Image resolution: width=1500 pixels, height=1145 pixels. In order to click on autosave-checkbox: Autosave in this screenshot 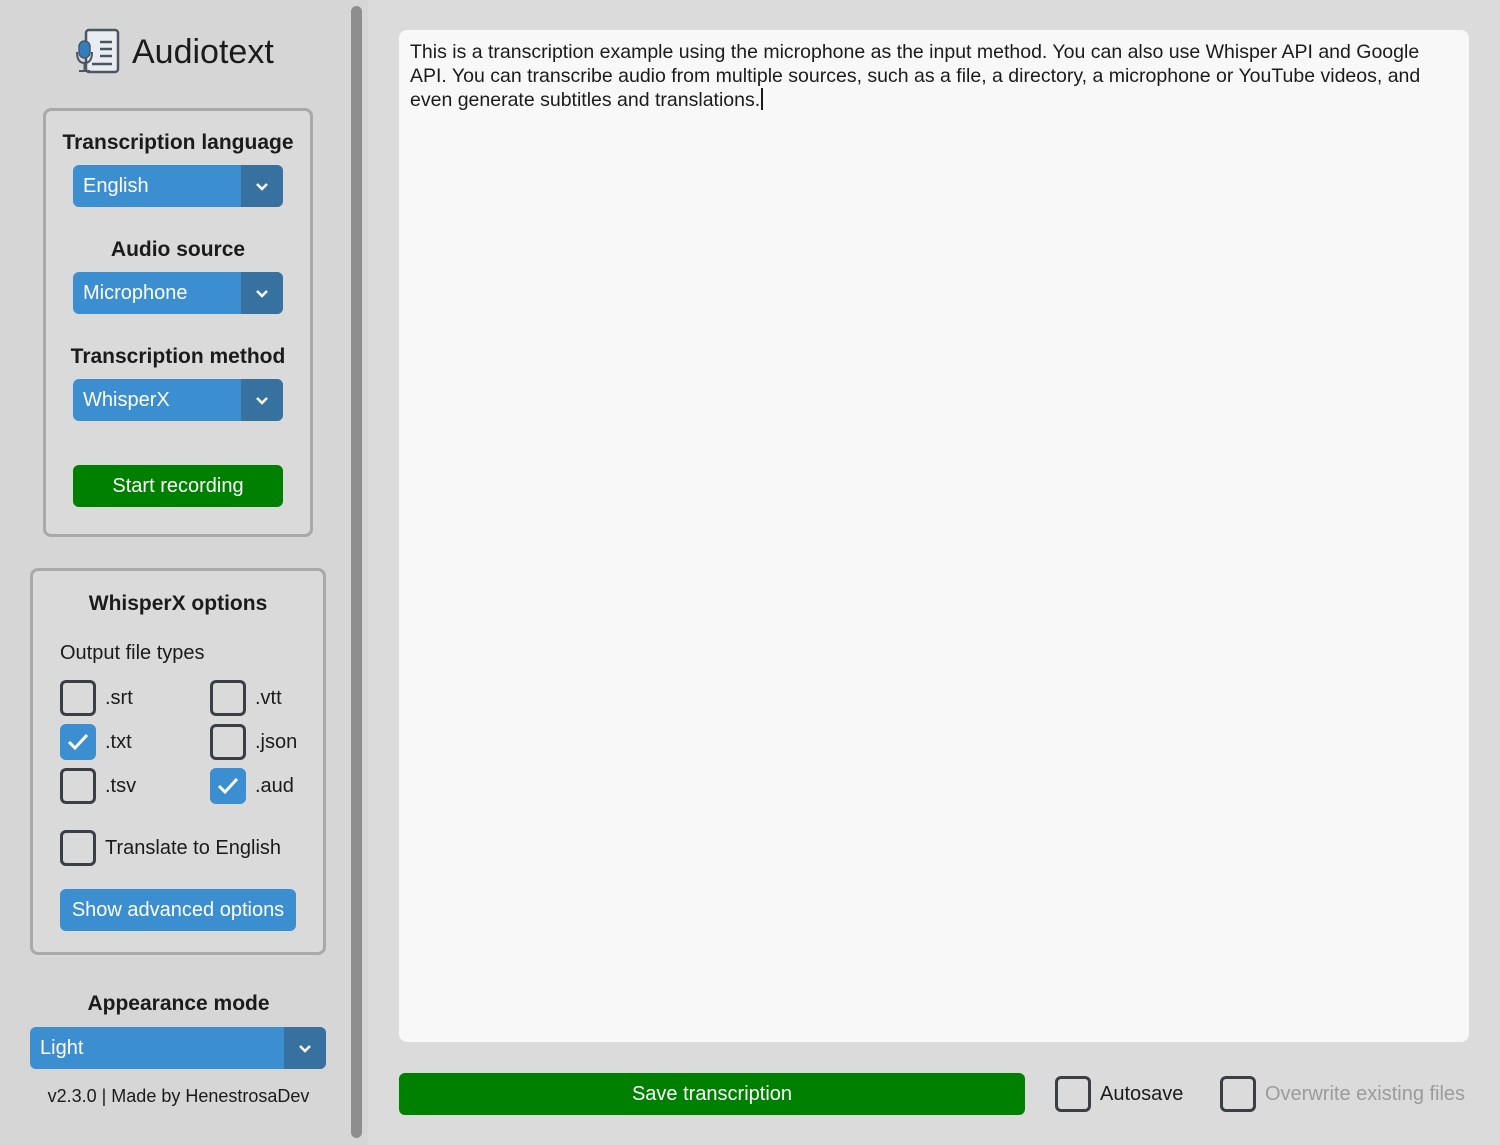, I will do `click(1119, 1094)`.